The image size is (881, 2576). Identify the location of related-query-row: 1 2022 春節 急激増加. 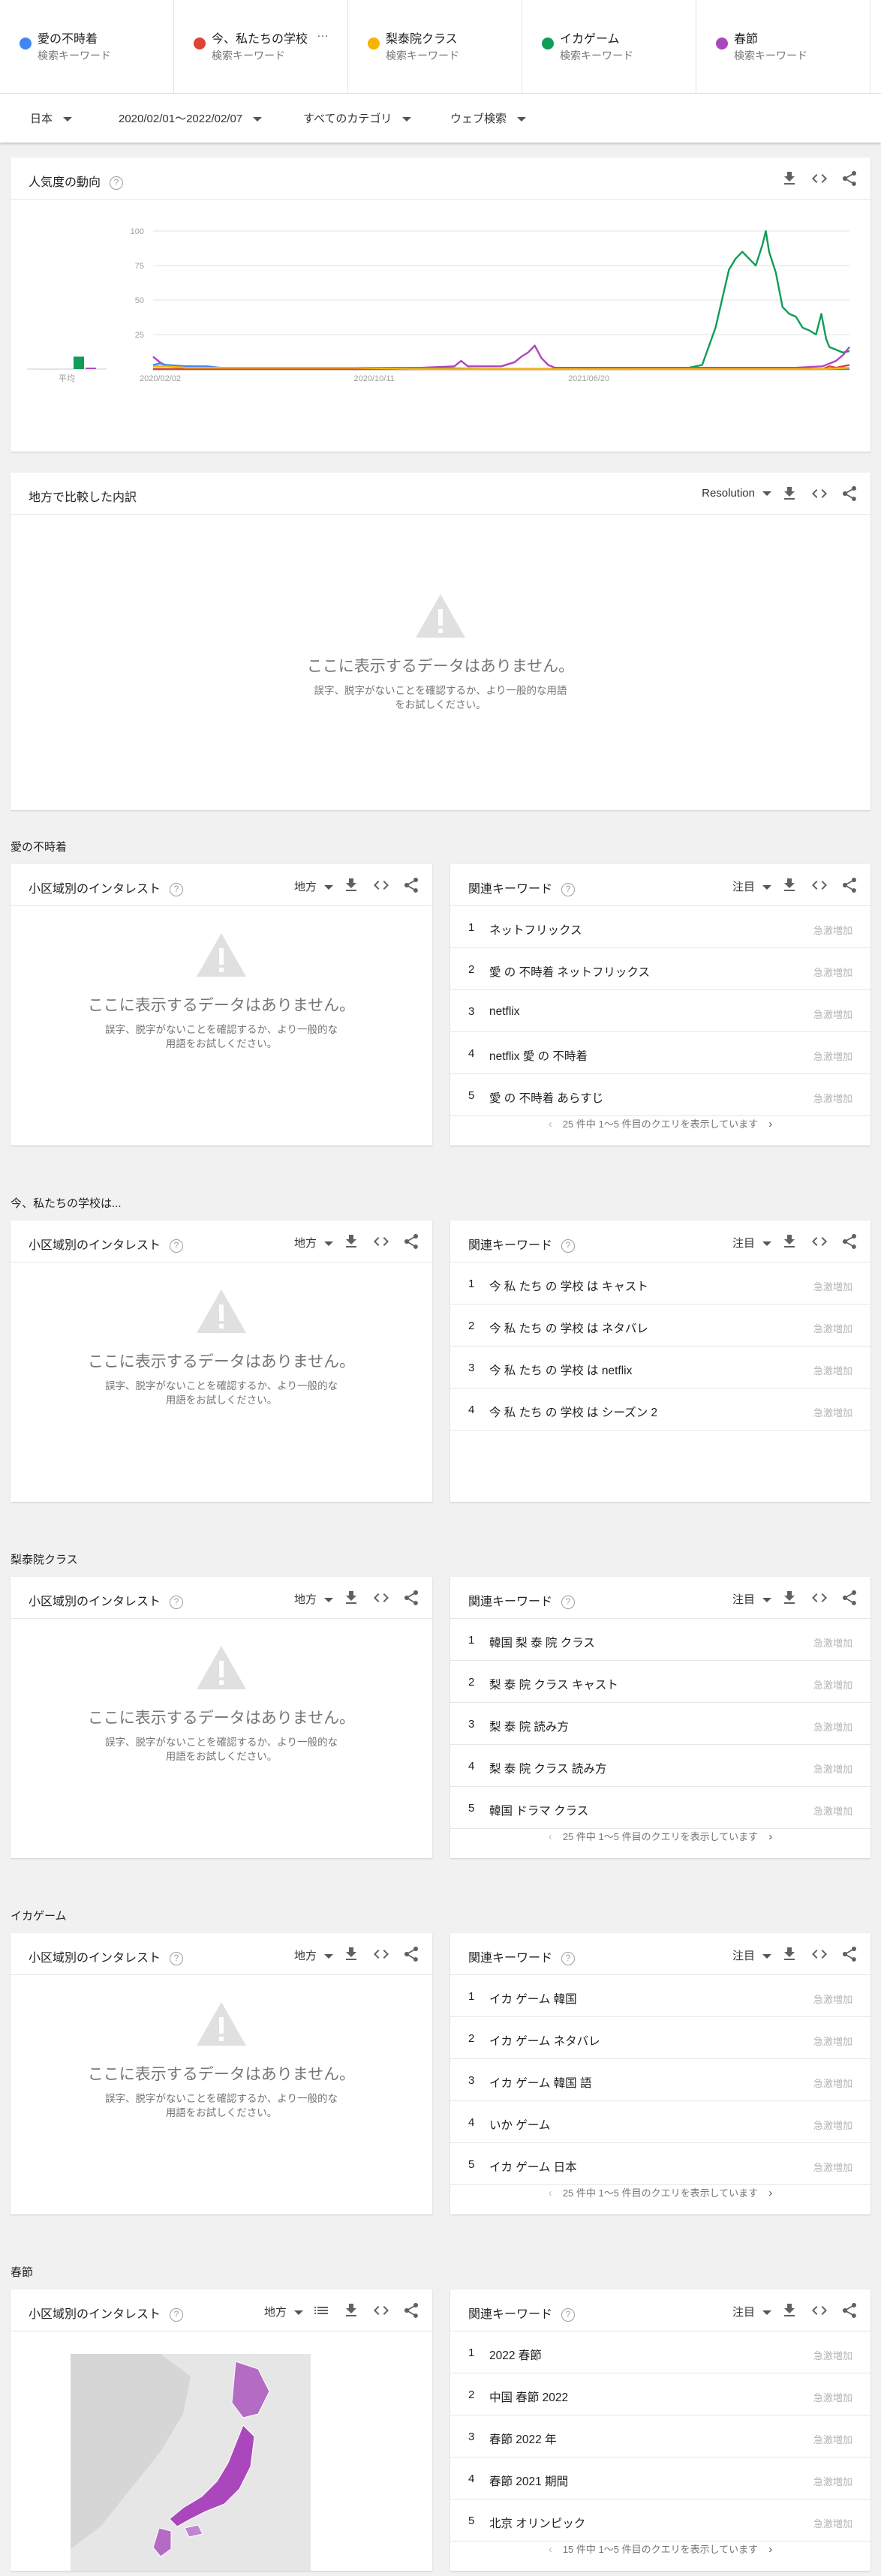
(660, 2352).